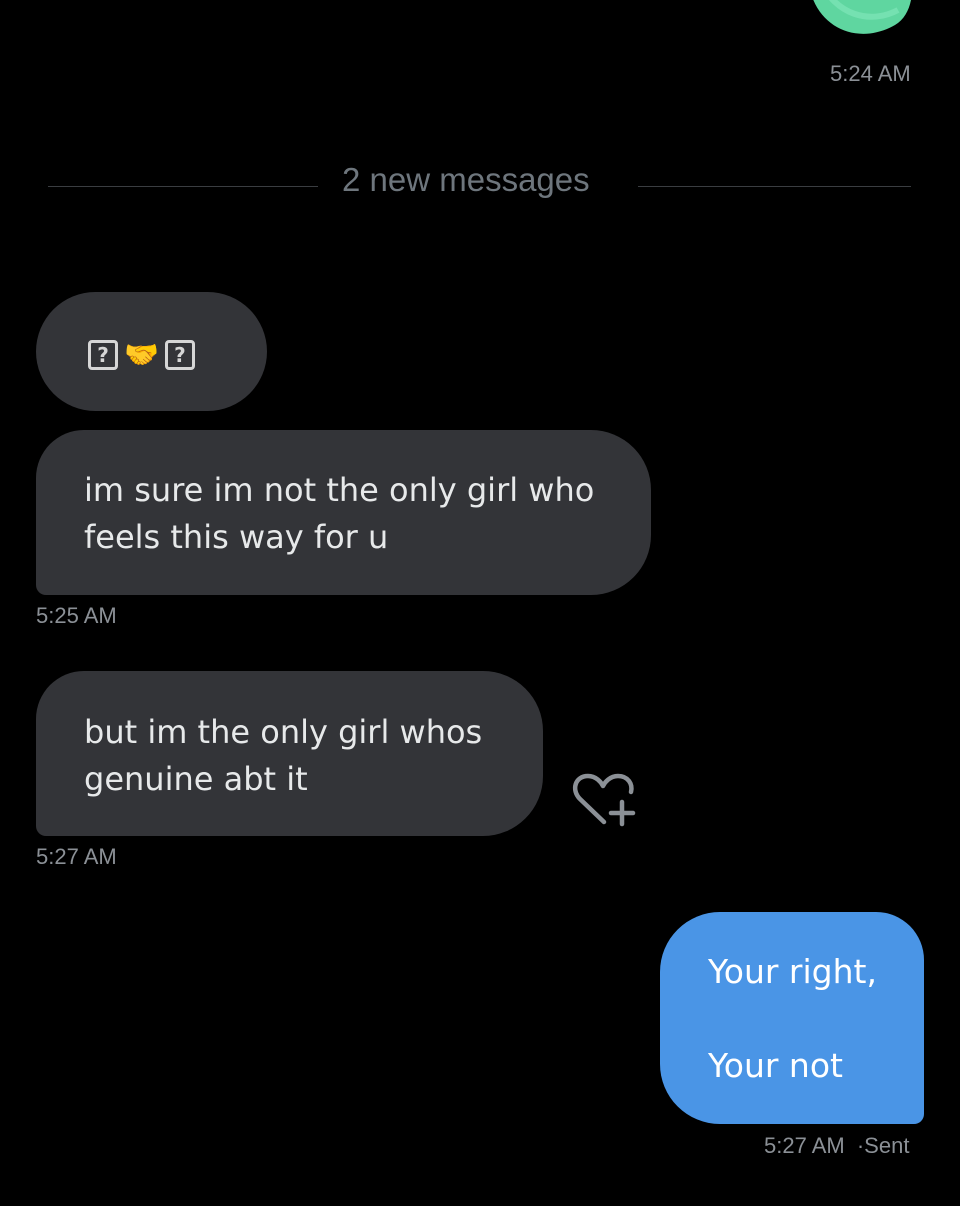 This screenshot has height=1206, width=960. I want to click on sent-label: Sent, so click(887, 1145).